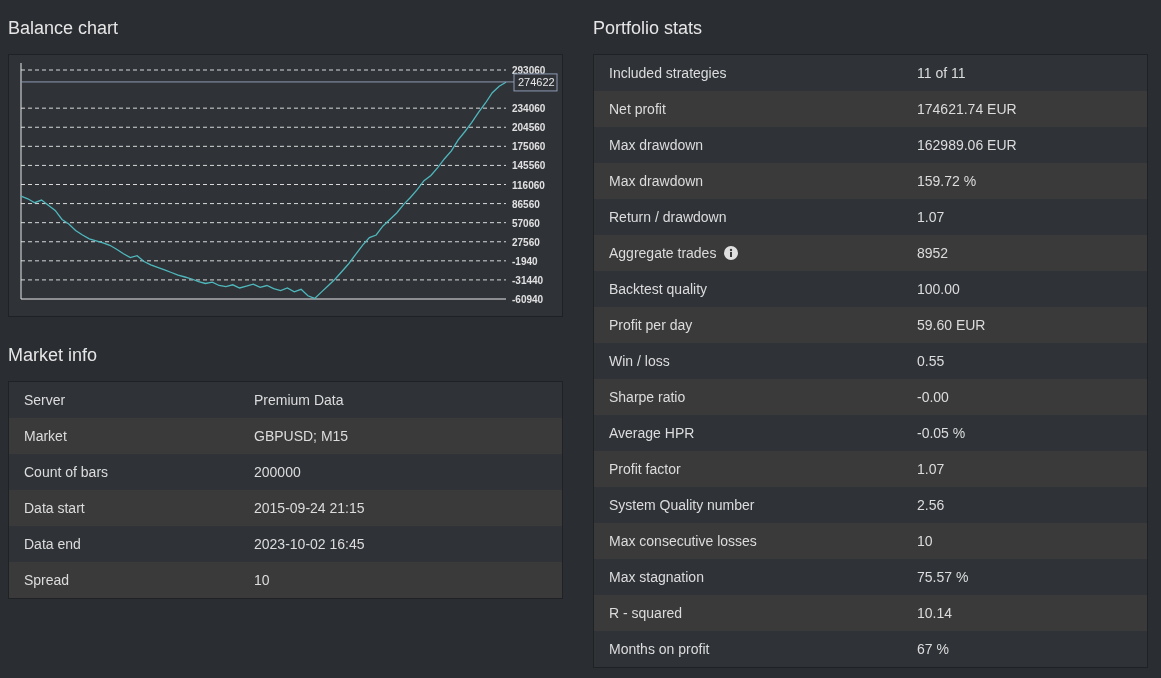  I want to click on row-value: 100.00, so click(938, 289).